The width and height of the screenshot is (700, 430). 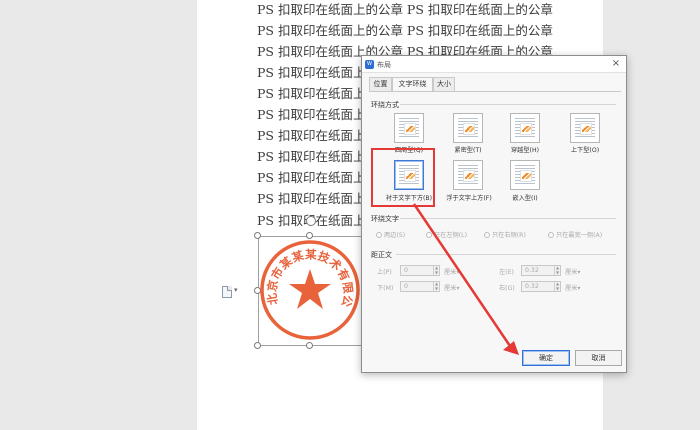 I want to click on annotation-arrow-line, so click(x=462, y=275).